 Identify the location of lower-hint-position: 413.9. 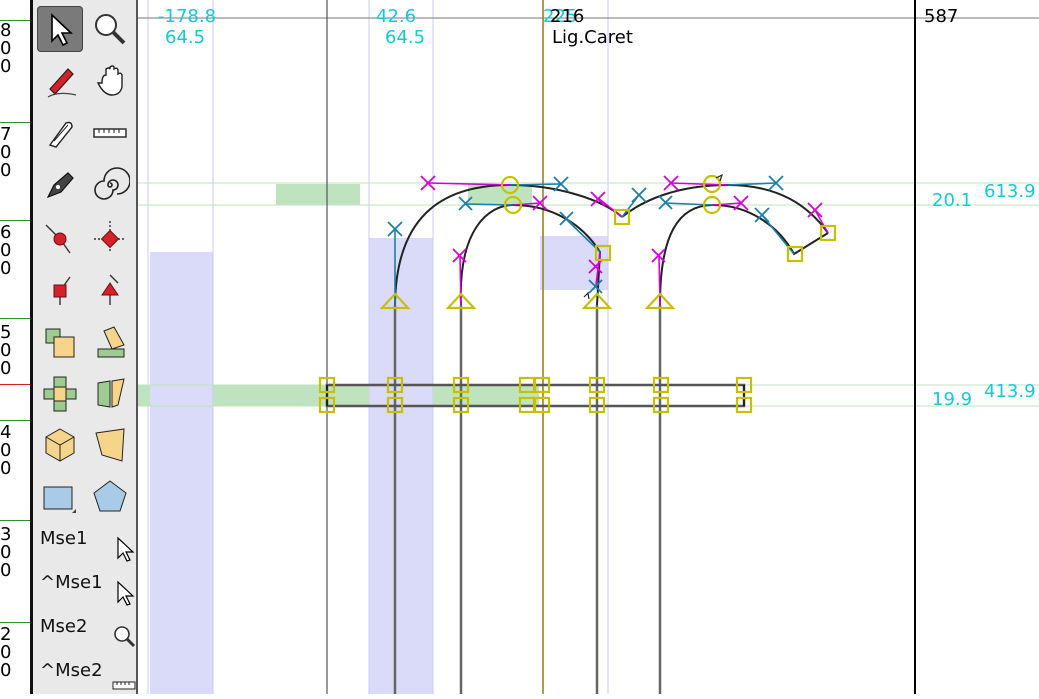
(1010, 391).